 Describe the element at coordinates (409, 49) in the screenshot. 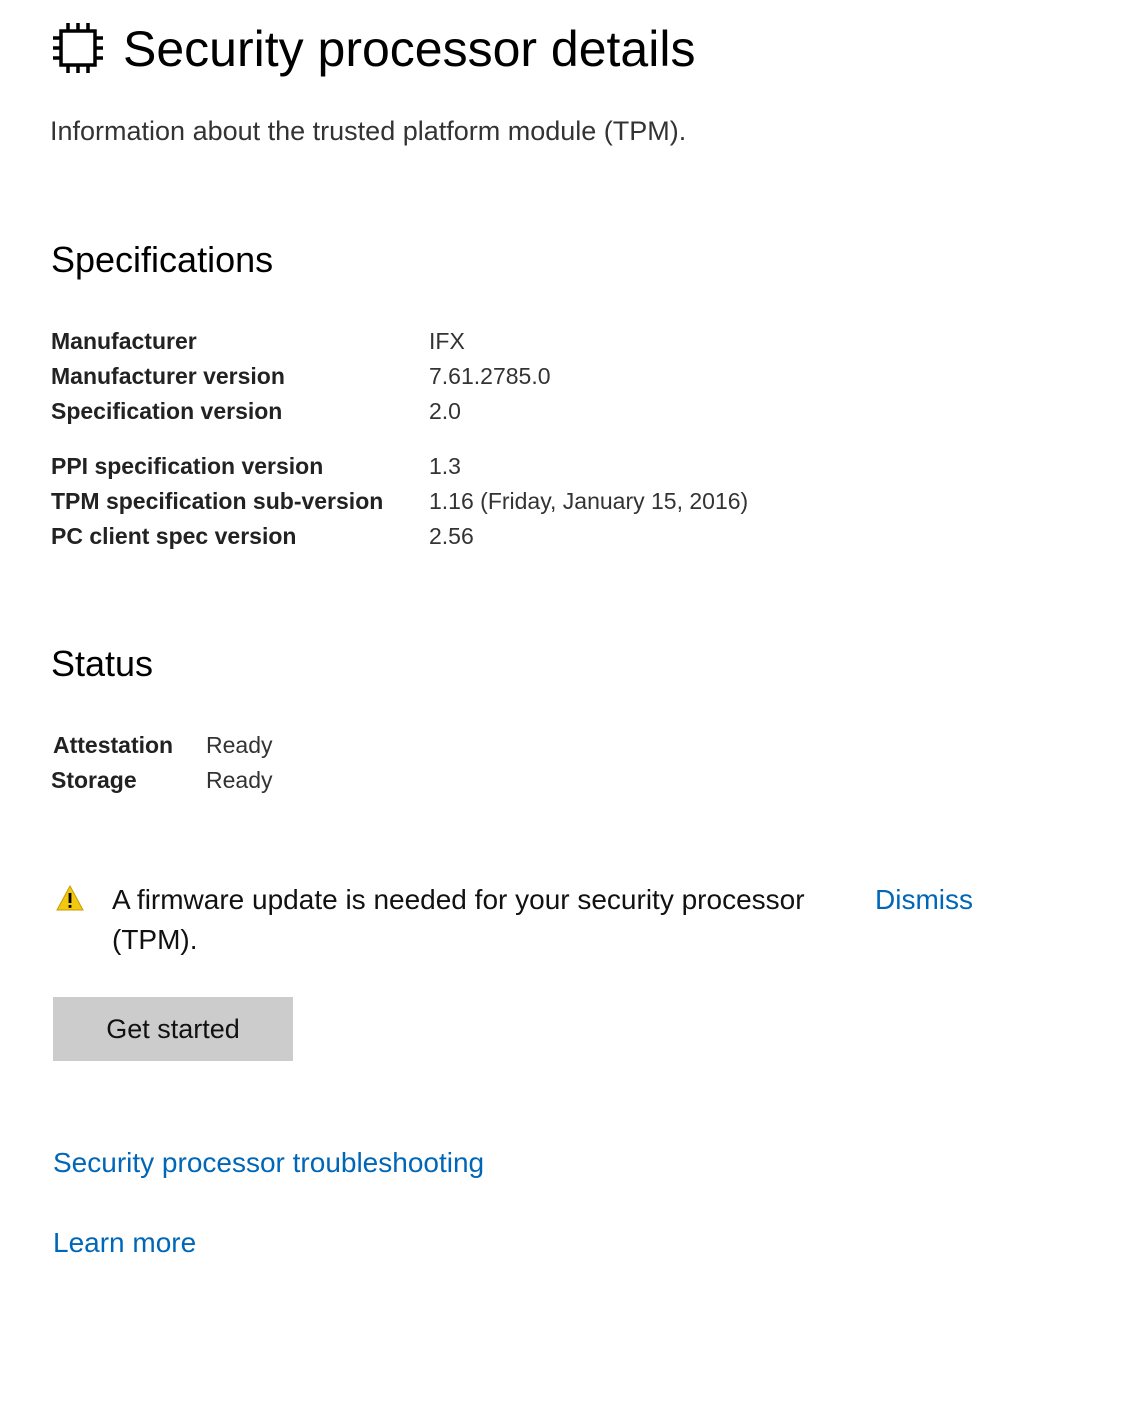

I see `page-title: Security processor details` at that location.